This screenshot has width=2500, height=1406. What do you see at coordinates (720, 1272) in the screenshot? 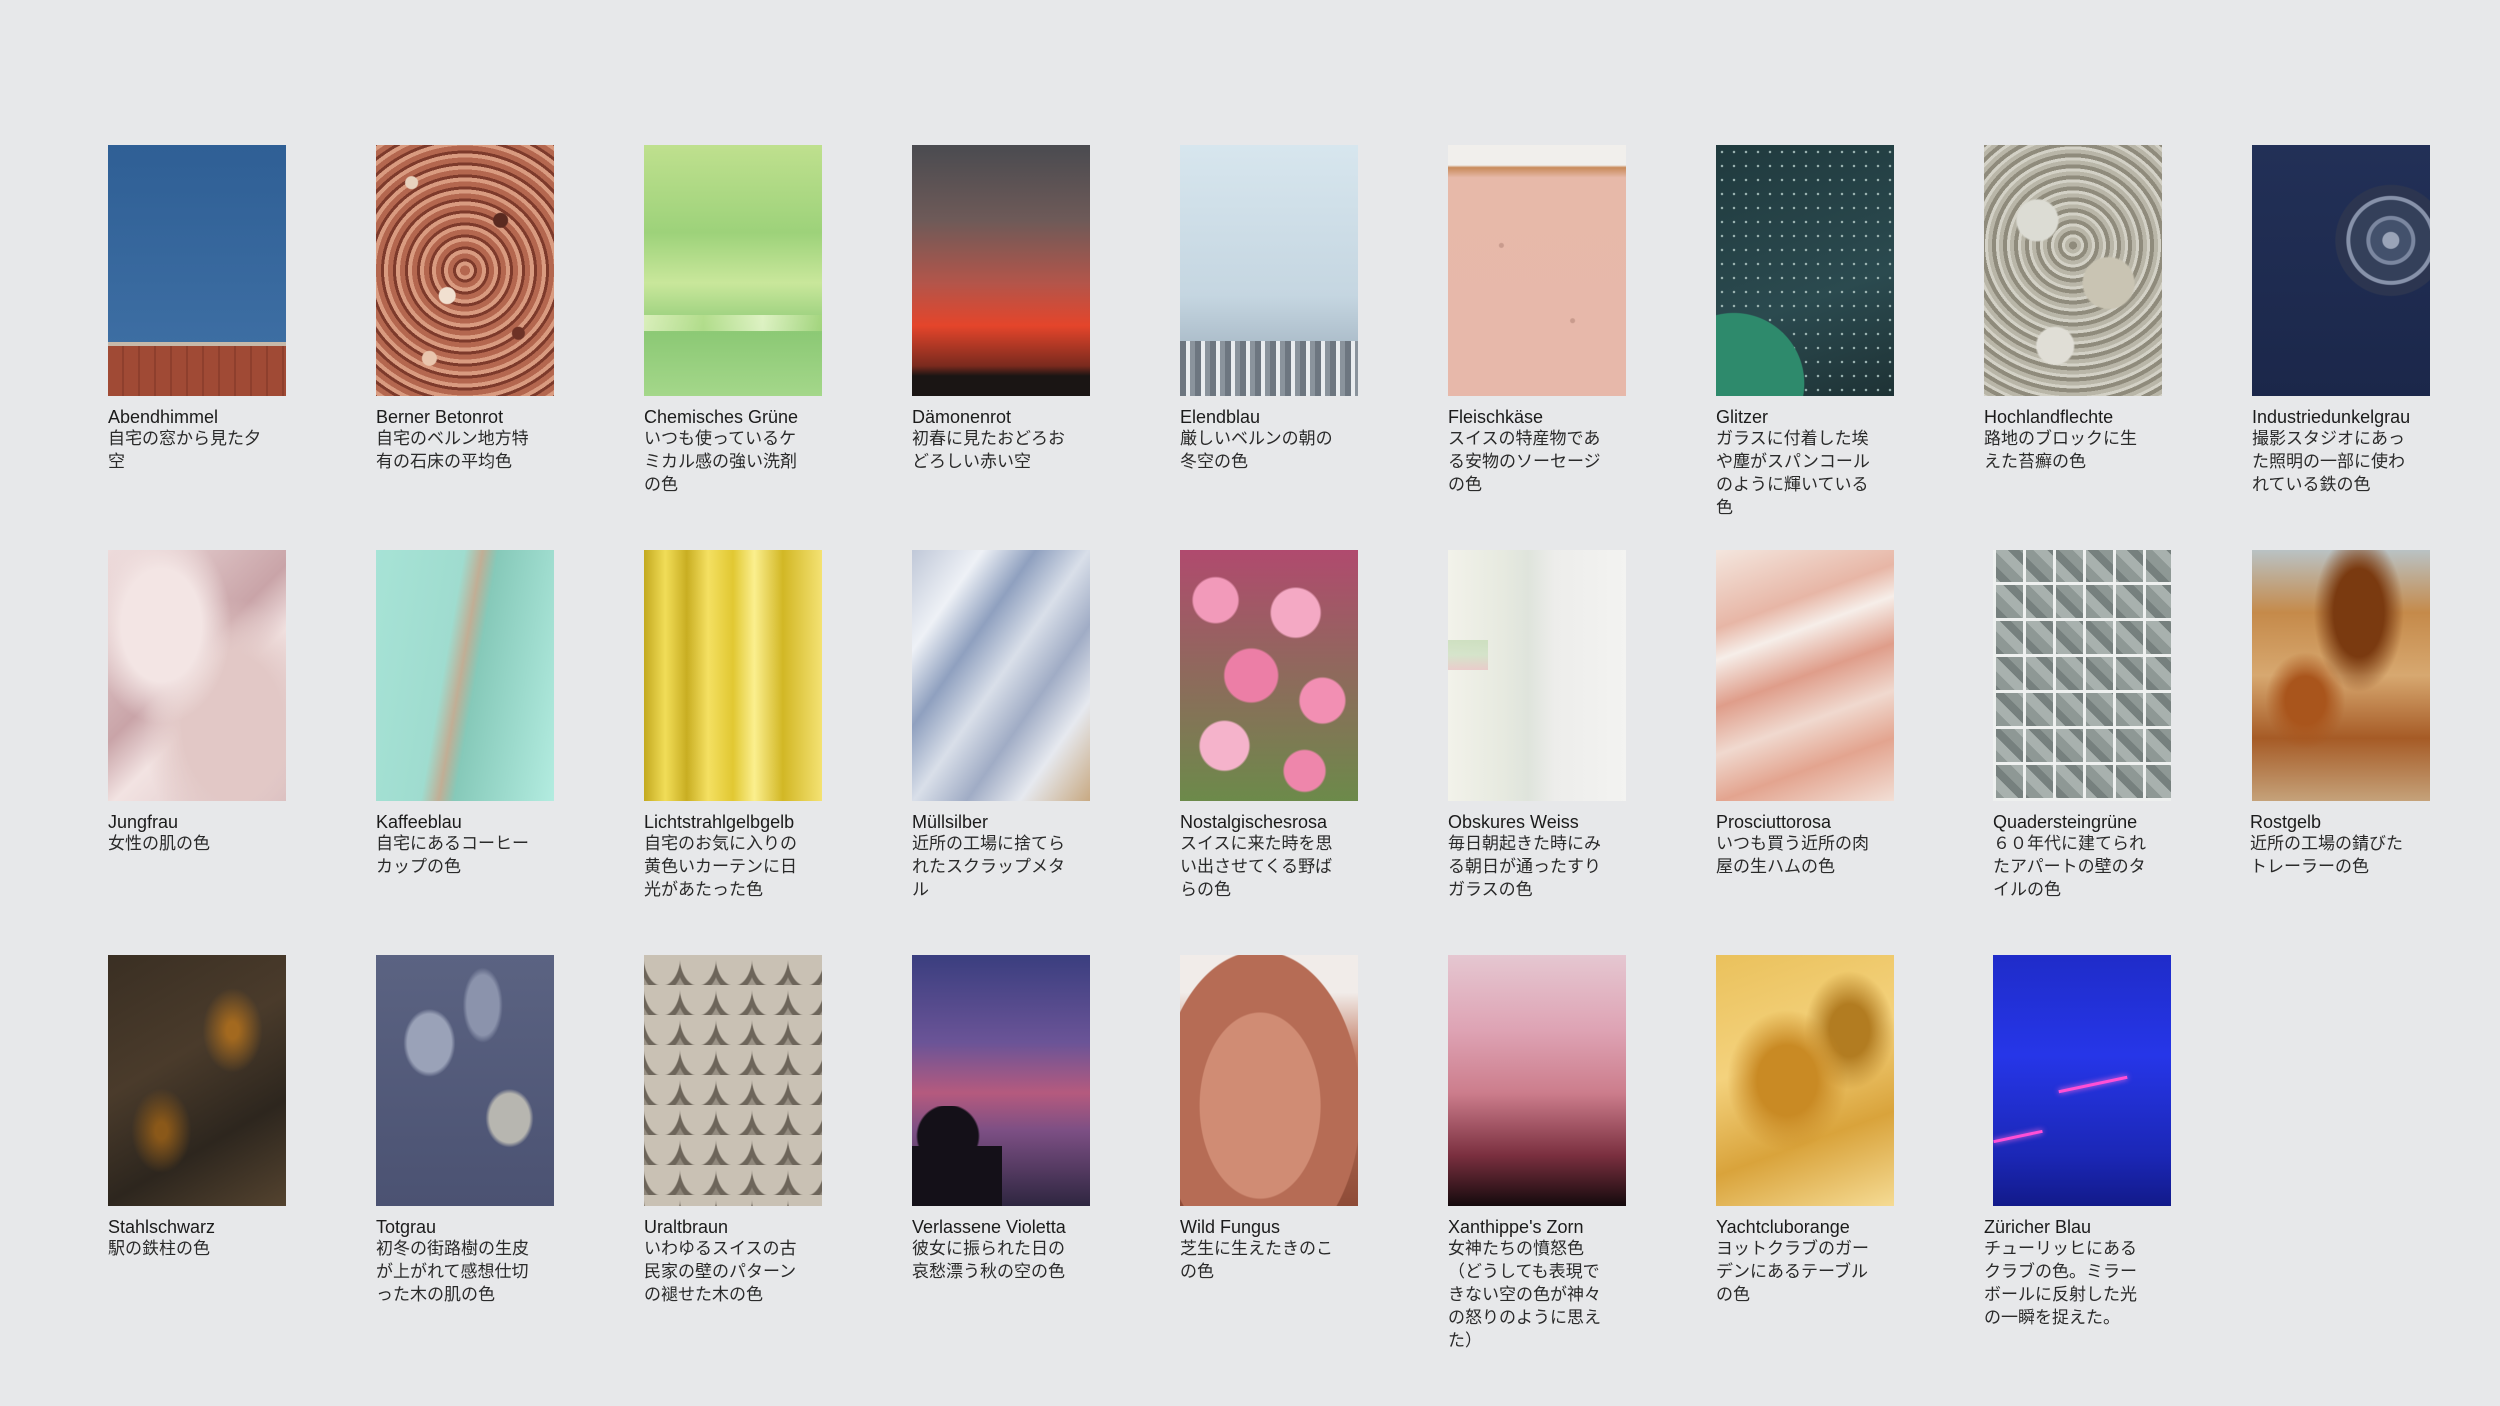
I see `swatch-description: いわゆるスイスの古民家の壁のパターンの褪せた木の色` at bounding box center [720, 1272].